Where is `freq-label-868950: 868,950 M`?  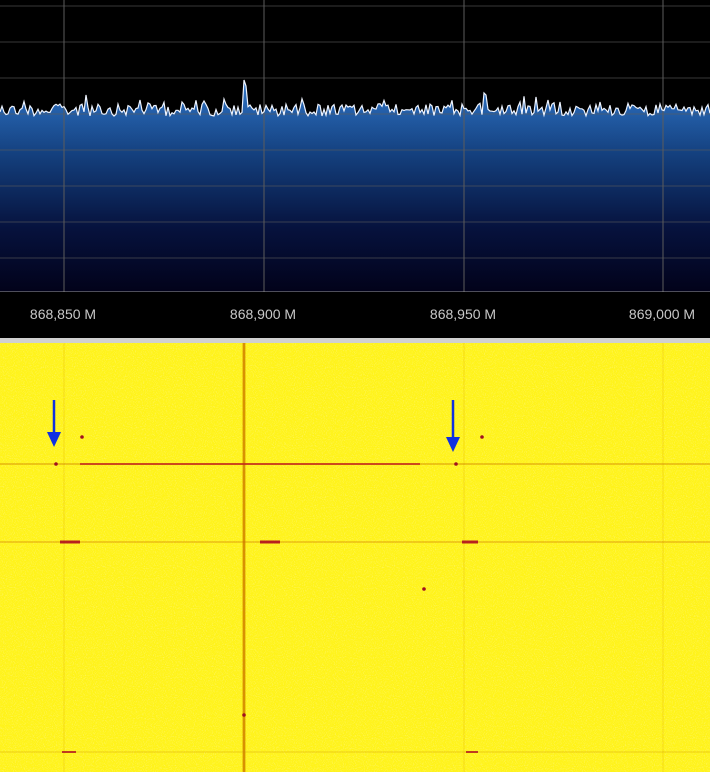
freq-label-868950: 868,950 M is located at coordinates (463, 314).